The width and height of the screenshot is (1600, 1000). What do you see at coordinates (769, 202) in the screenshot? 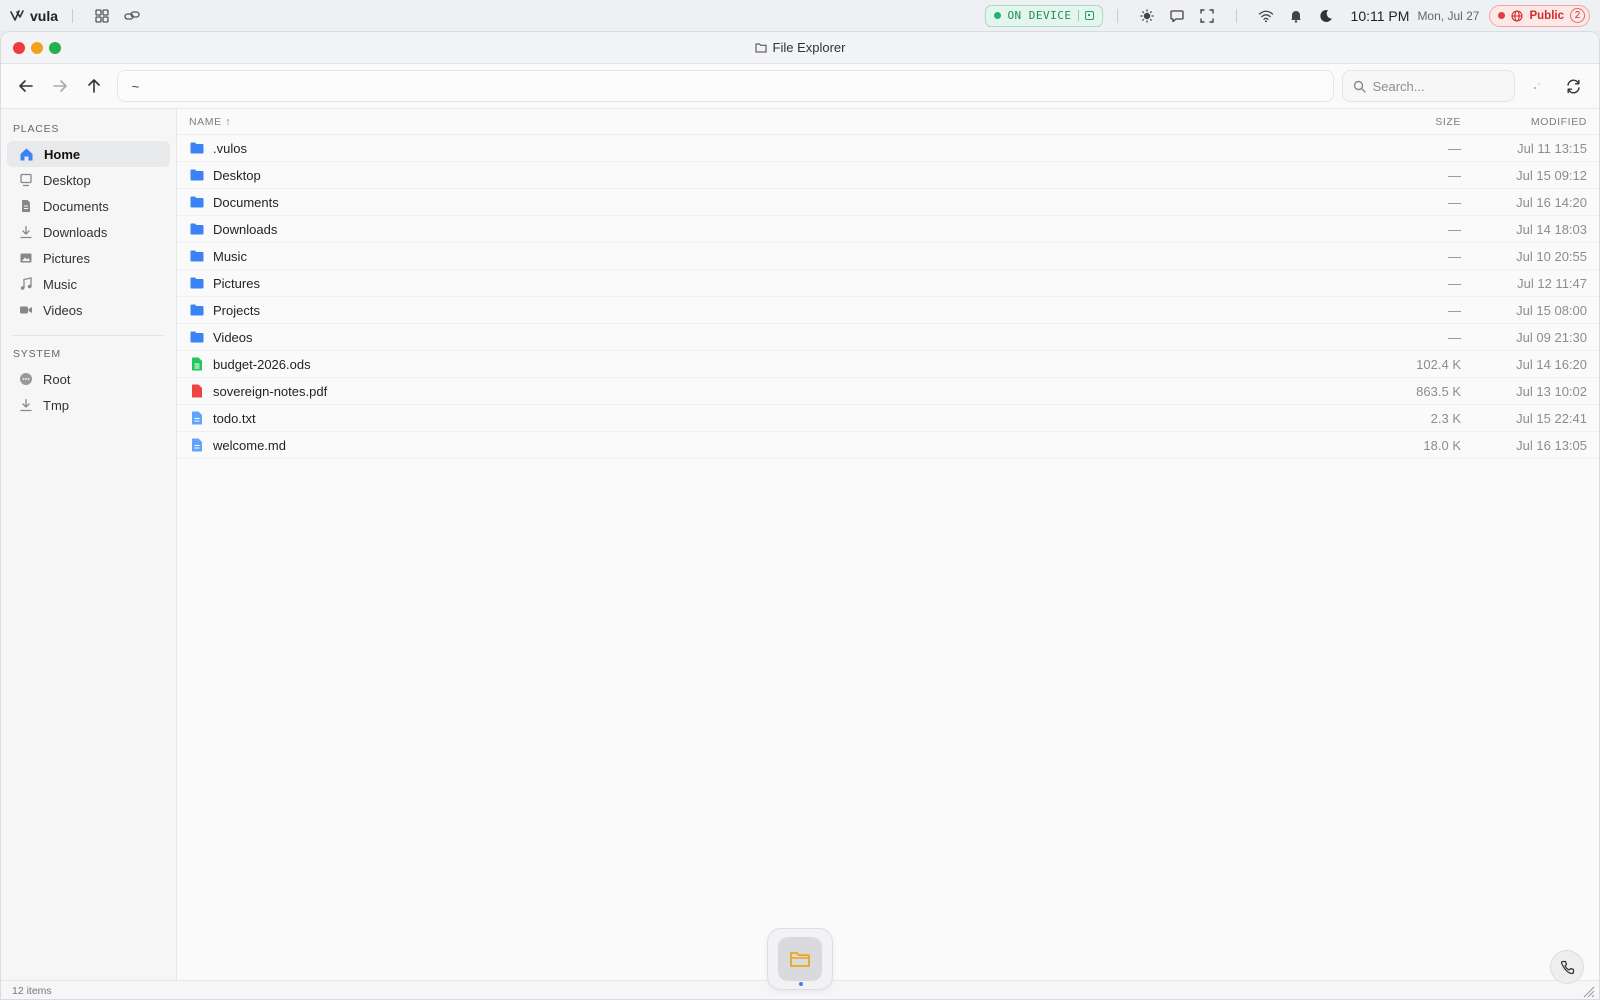
I see `file-name-cell: Documents` at bounding box center [769, 202].